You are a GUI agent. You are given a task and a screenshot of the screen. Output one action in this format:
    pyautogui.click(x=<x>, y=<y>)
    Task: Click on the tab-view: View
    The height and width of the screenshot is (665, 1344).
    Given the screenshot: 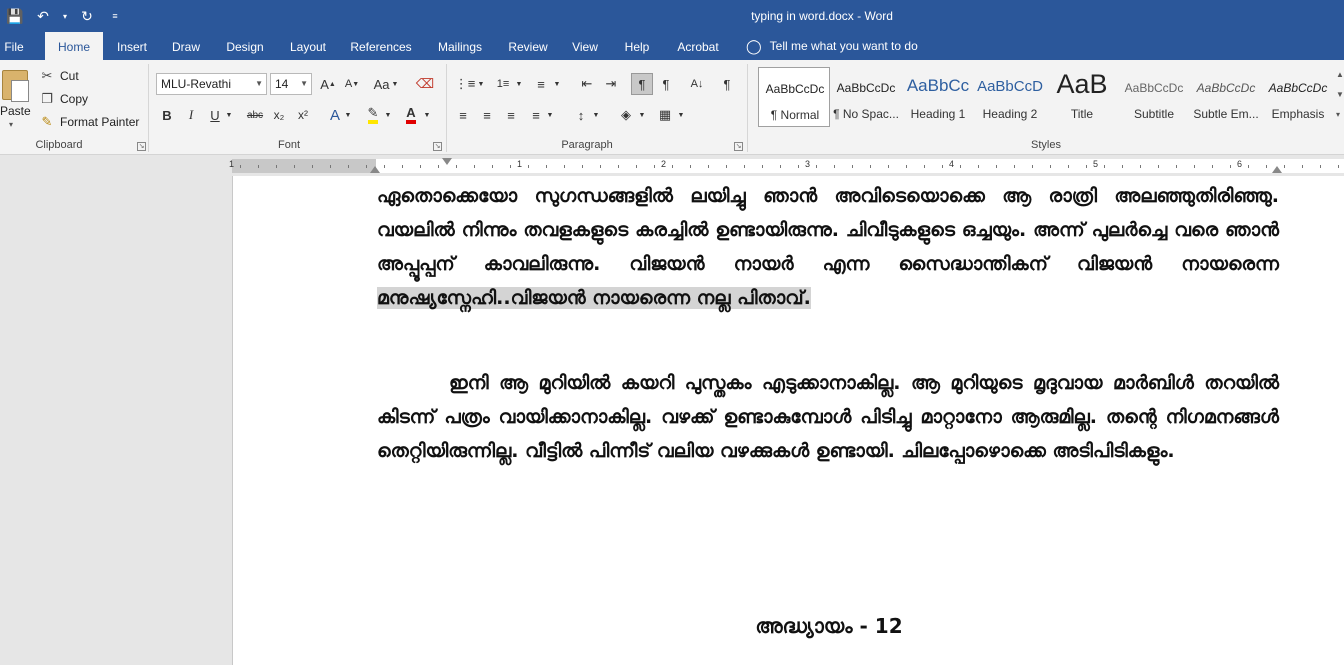 What is the action you would take?
    pyautogui.click(x=585, y=46)
    